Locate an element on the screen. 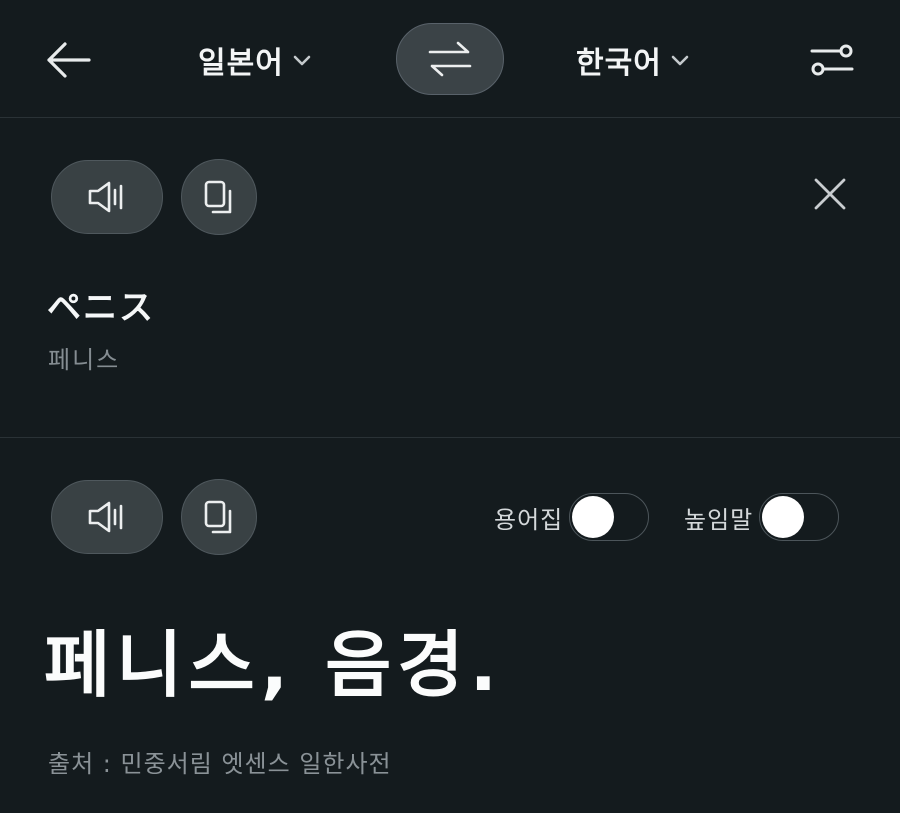 This screenshot has width=900, height=813. back-button is located at coordinates (68, 60).